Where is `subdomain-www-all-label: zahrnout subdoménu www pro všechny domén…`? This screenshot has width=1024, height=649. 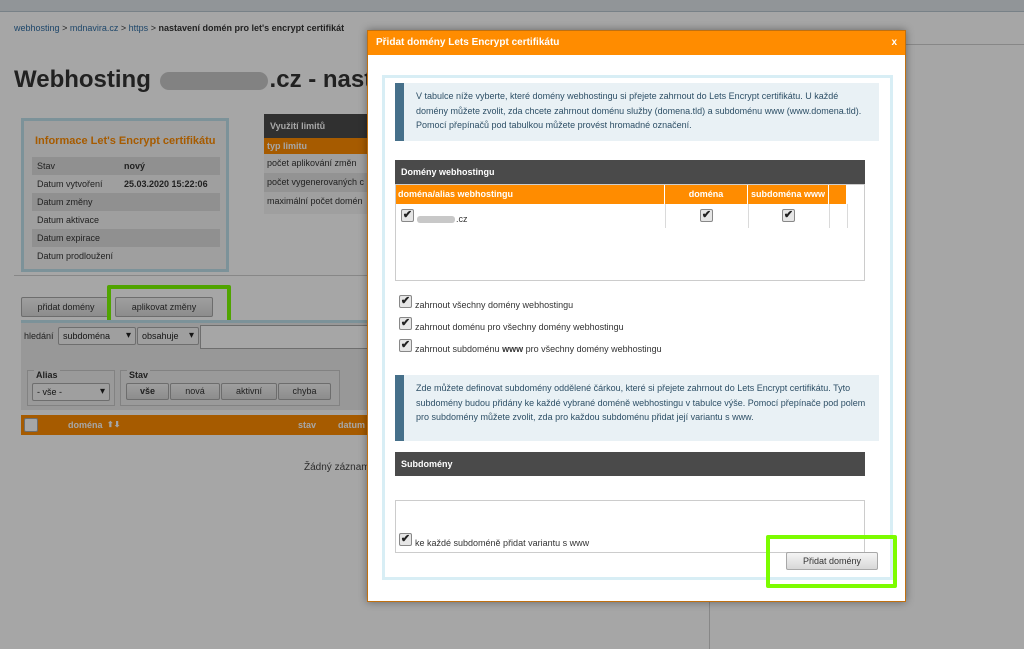
subdomain-www-all-label: zahrnout subdoménu www pro všechny domén… is located at coordinates (538, 349).